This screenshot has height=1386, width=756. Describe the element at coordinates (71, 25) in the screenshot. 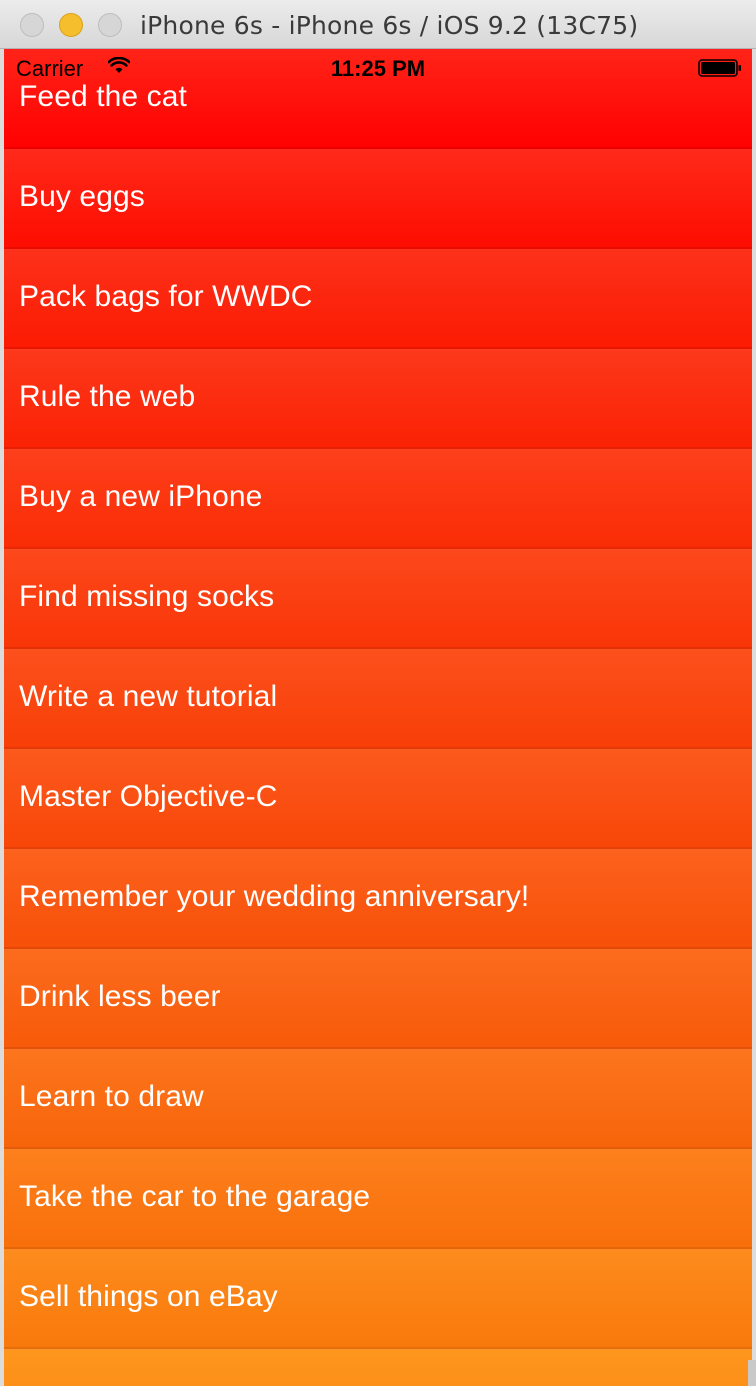

I see `minimize-window-button` at that location.